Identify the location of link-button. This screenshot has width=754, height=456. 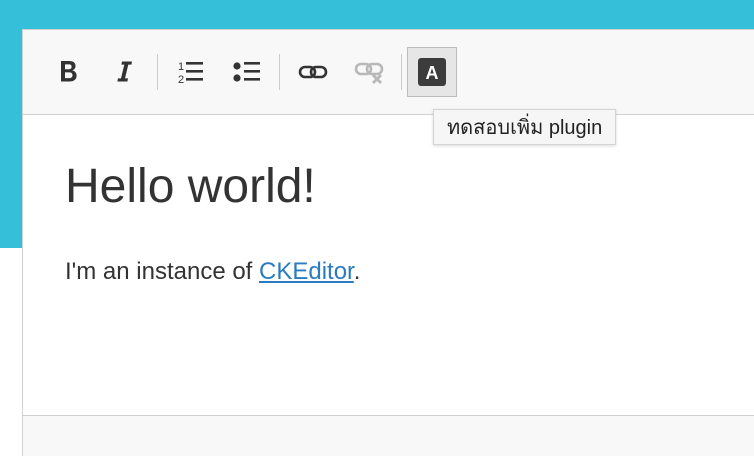
(313, 72).